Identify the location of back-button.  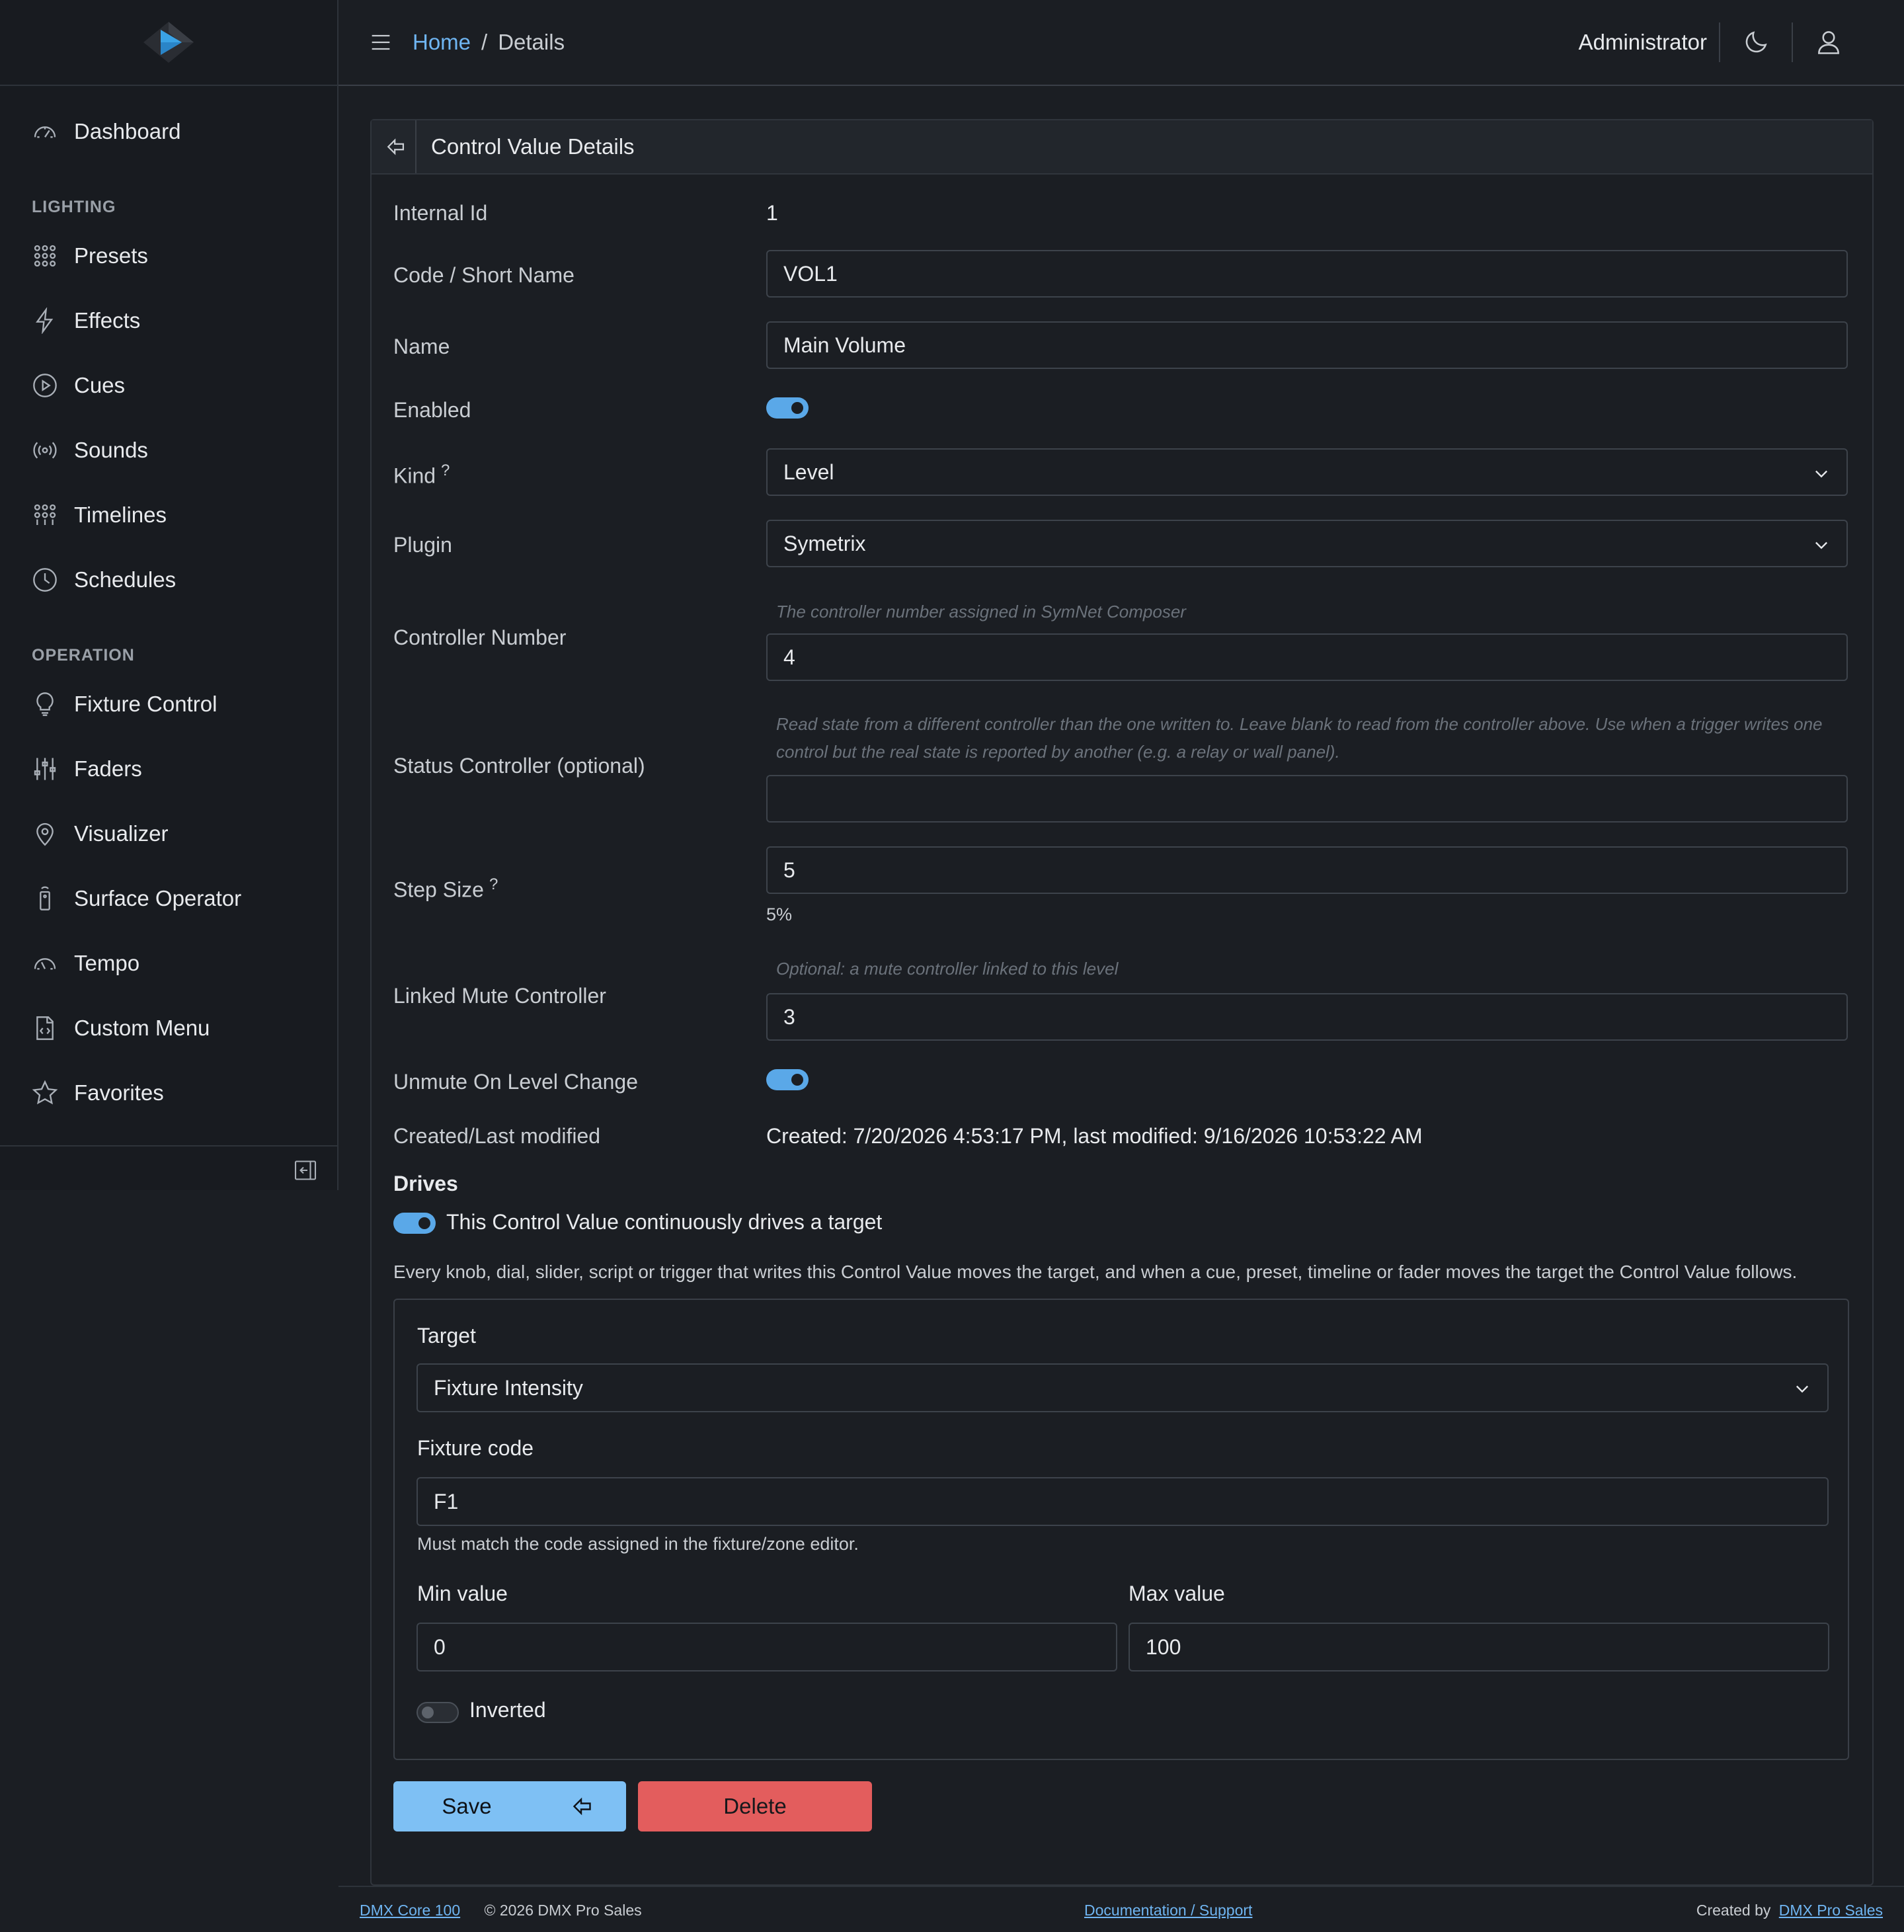
(397, 146).